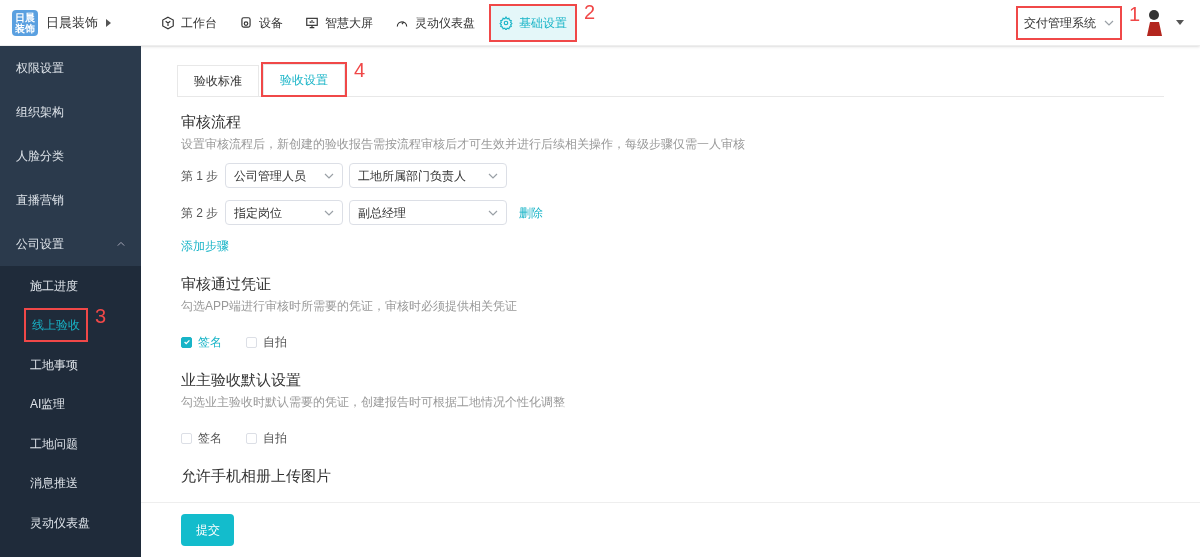 The image size is (1200, 557). What do you see at coordinates (284, 175) in the screenshot?
I see `select-field: 公司管理人员` at bounding box center [284, 175].